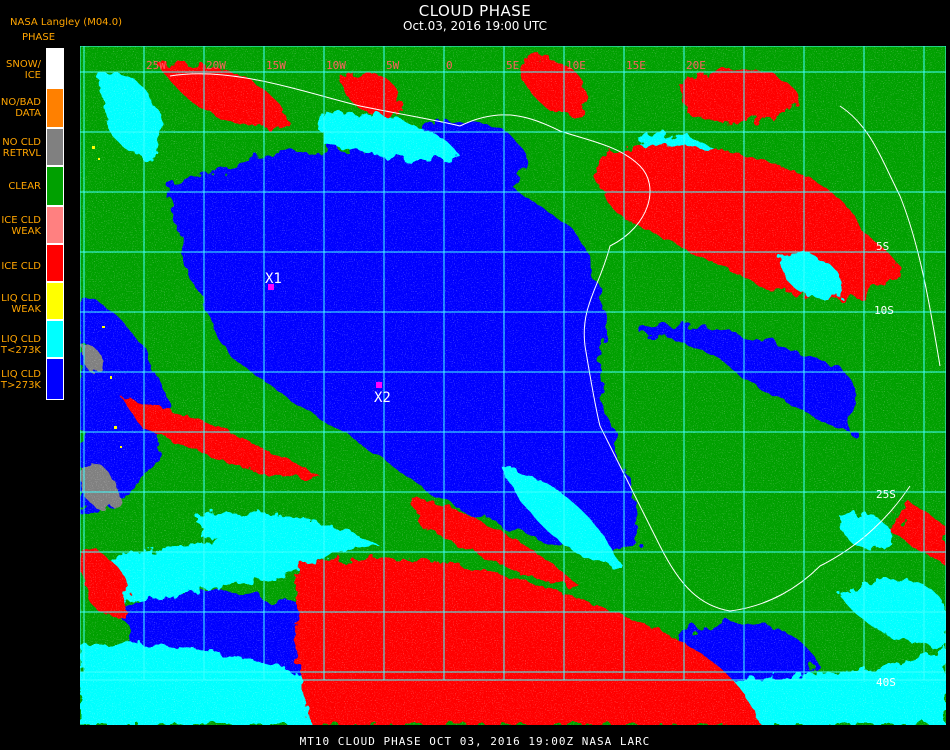  What do you see at coordinates (55, 225) in the screenshot?
I see `legend-swatch-ice-cld-weak` at bounding box center [55, 225].